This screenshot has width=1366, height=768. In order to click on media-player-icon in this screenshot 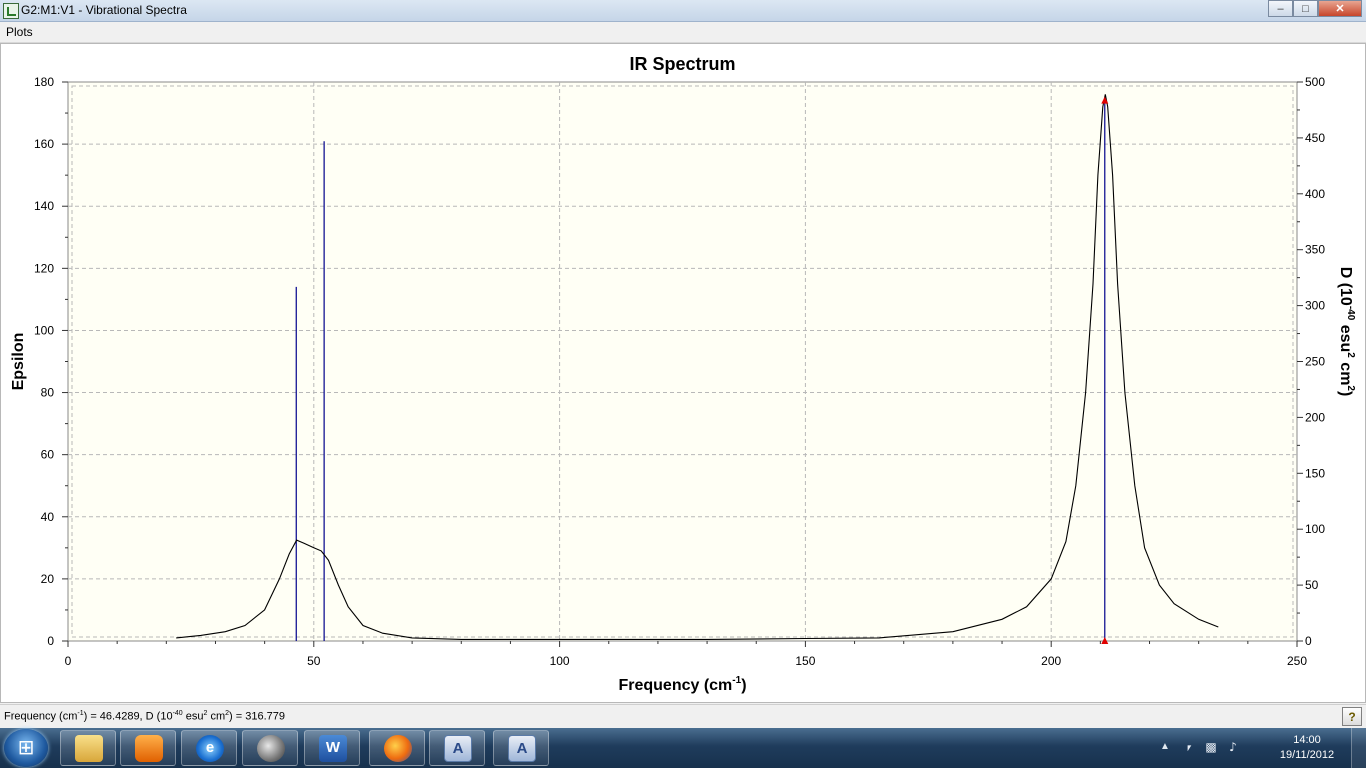, I will do `click(149, 748)`.